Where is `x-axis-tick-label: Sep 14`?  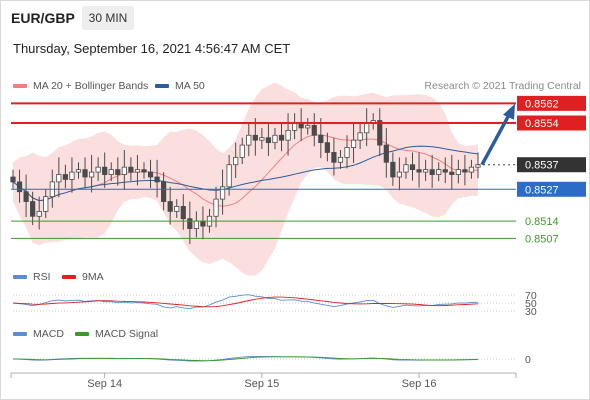
x-axis-tick-label: Sep 14 is located at coordinates (104, 384).